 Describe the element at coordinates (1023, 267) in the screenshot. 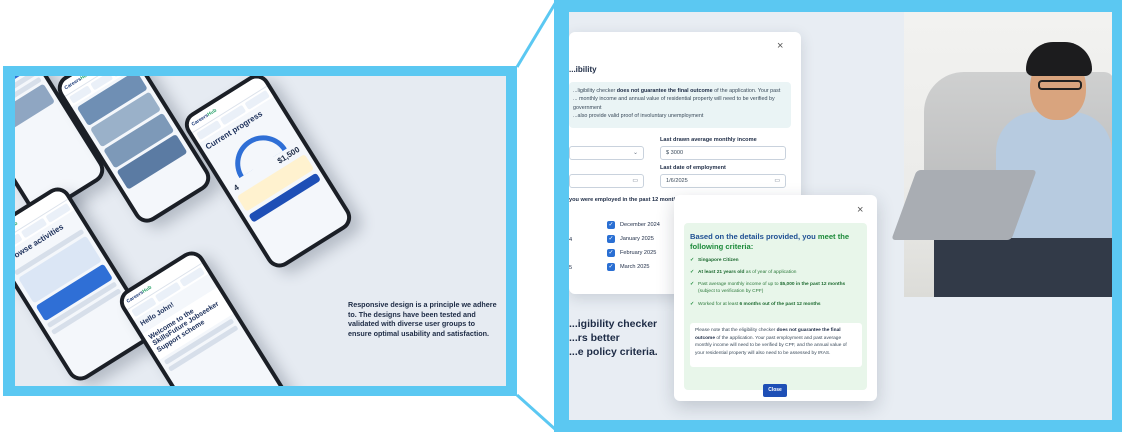

I see `person-legs` at that location.